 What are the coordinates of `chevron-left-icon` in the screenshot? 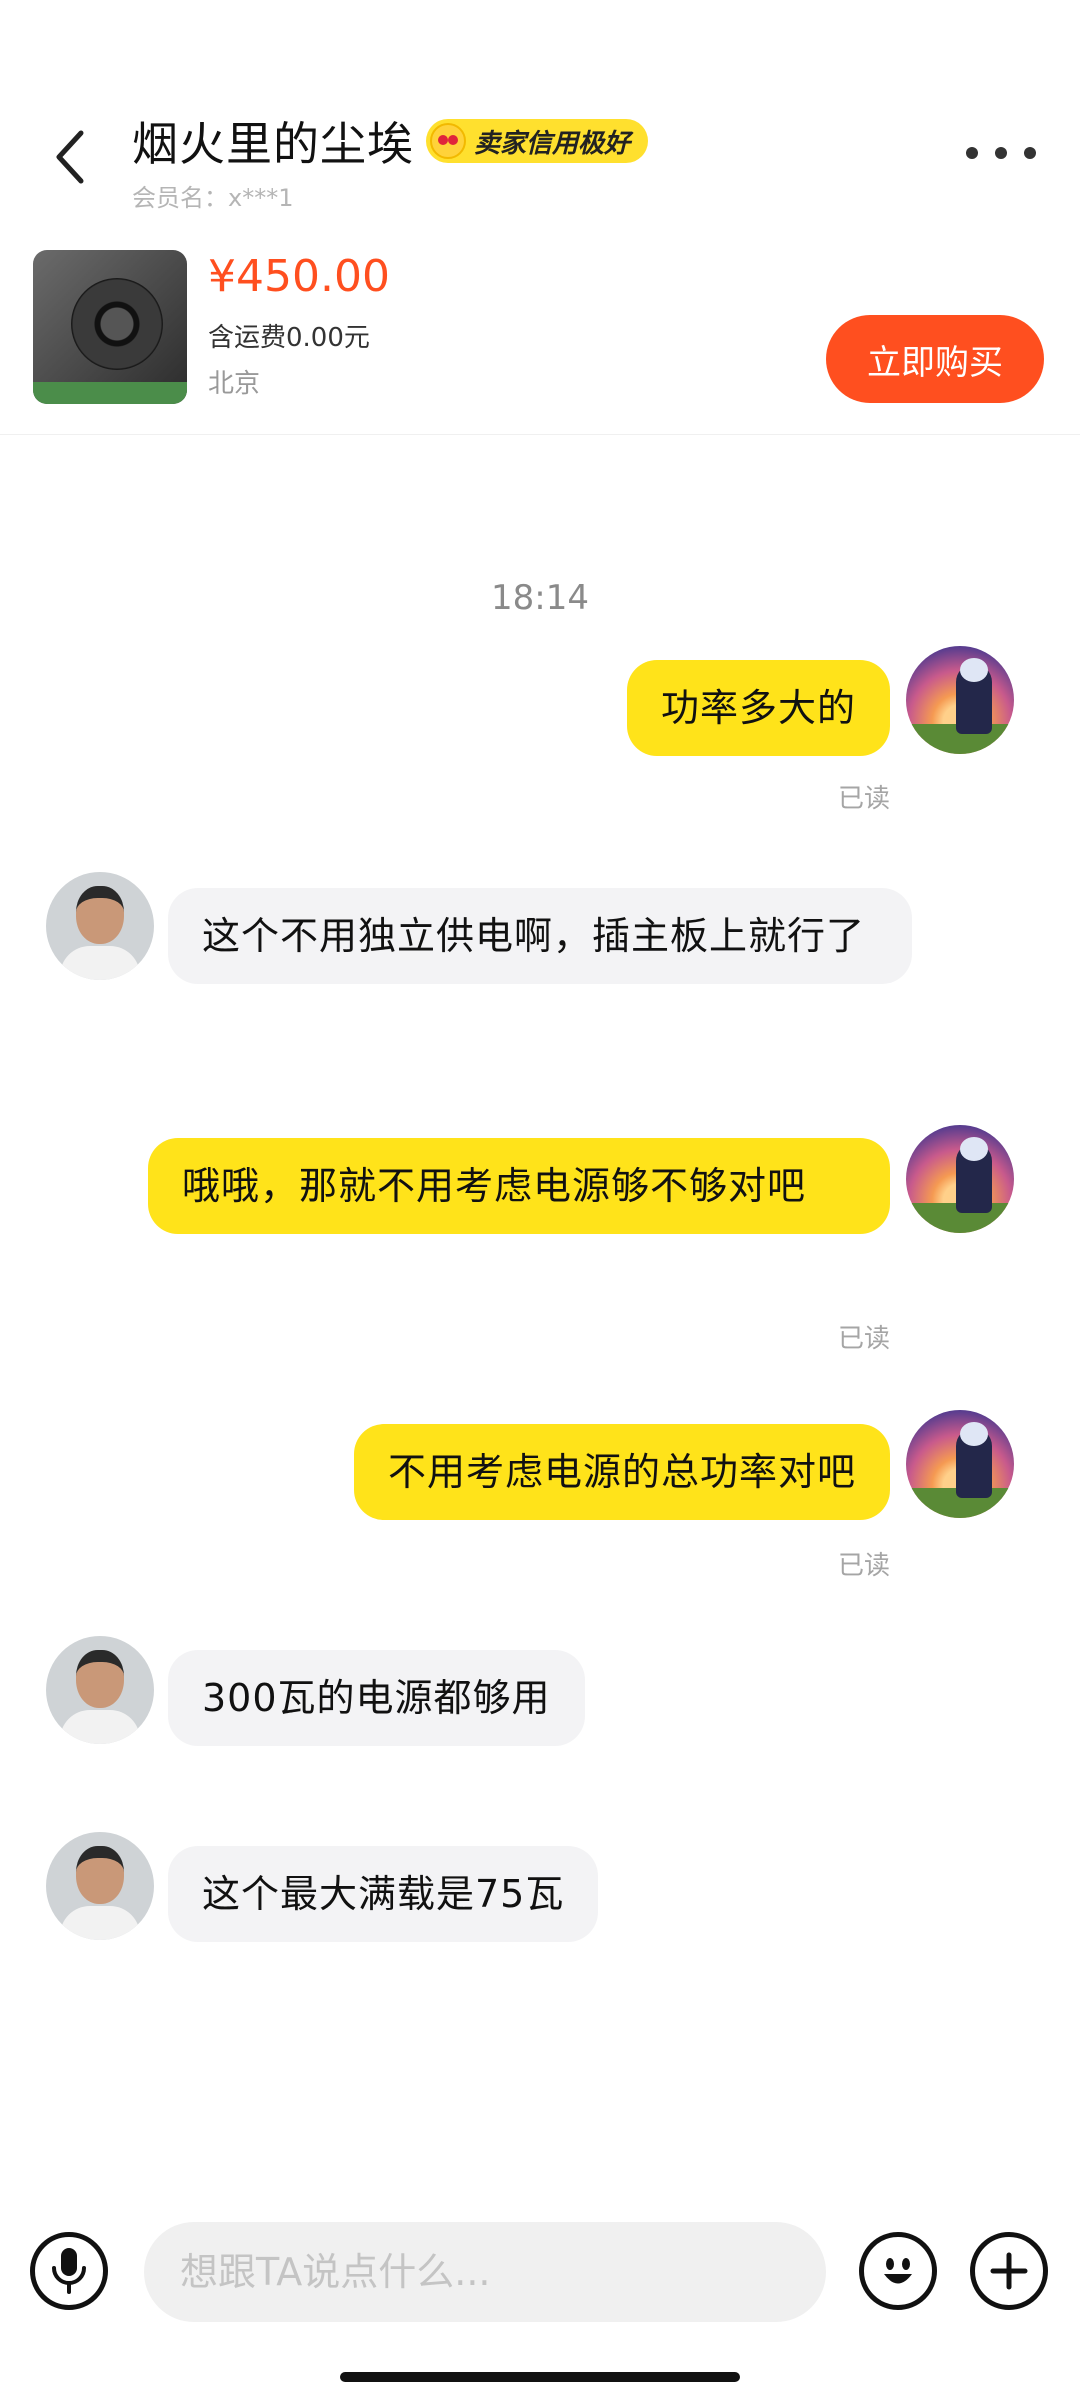 It's located at (70, 157).